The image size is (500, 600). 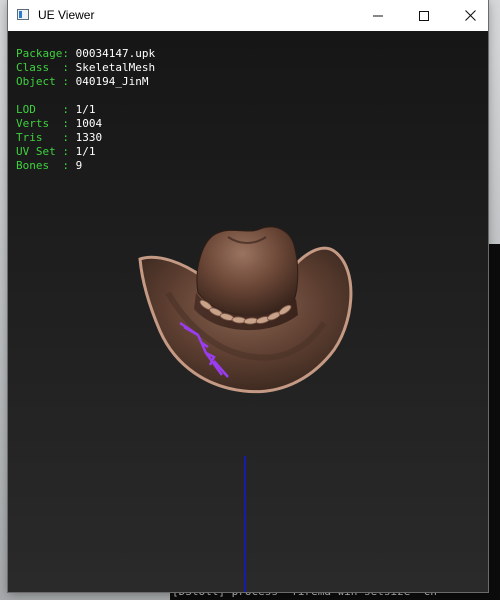 I want to click on maximize-icon, so click(x=424, y=15).